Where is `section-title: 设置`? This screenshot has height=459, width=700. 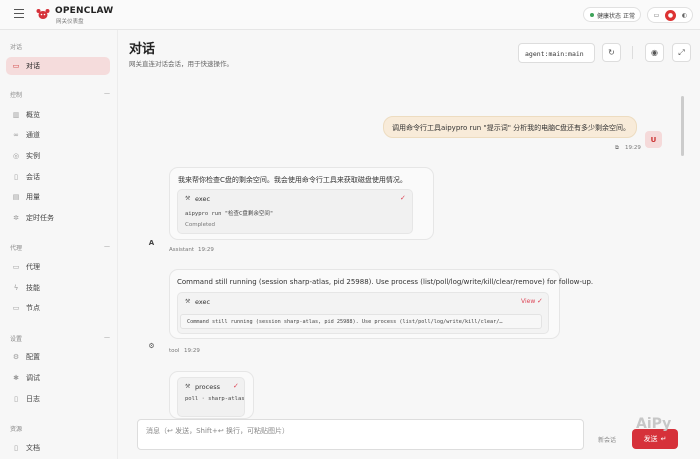
section-title: 设置 is located at coordinates (16, 339).